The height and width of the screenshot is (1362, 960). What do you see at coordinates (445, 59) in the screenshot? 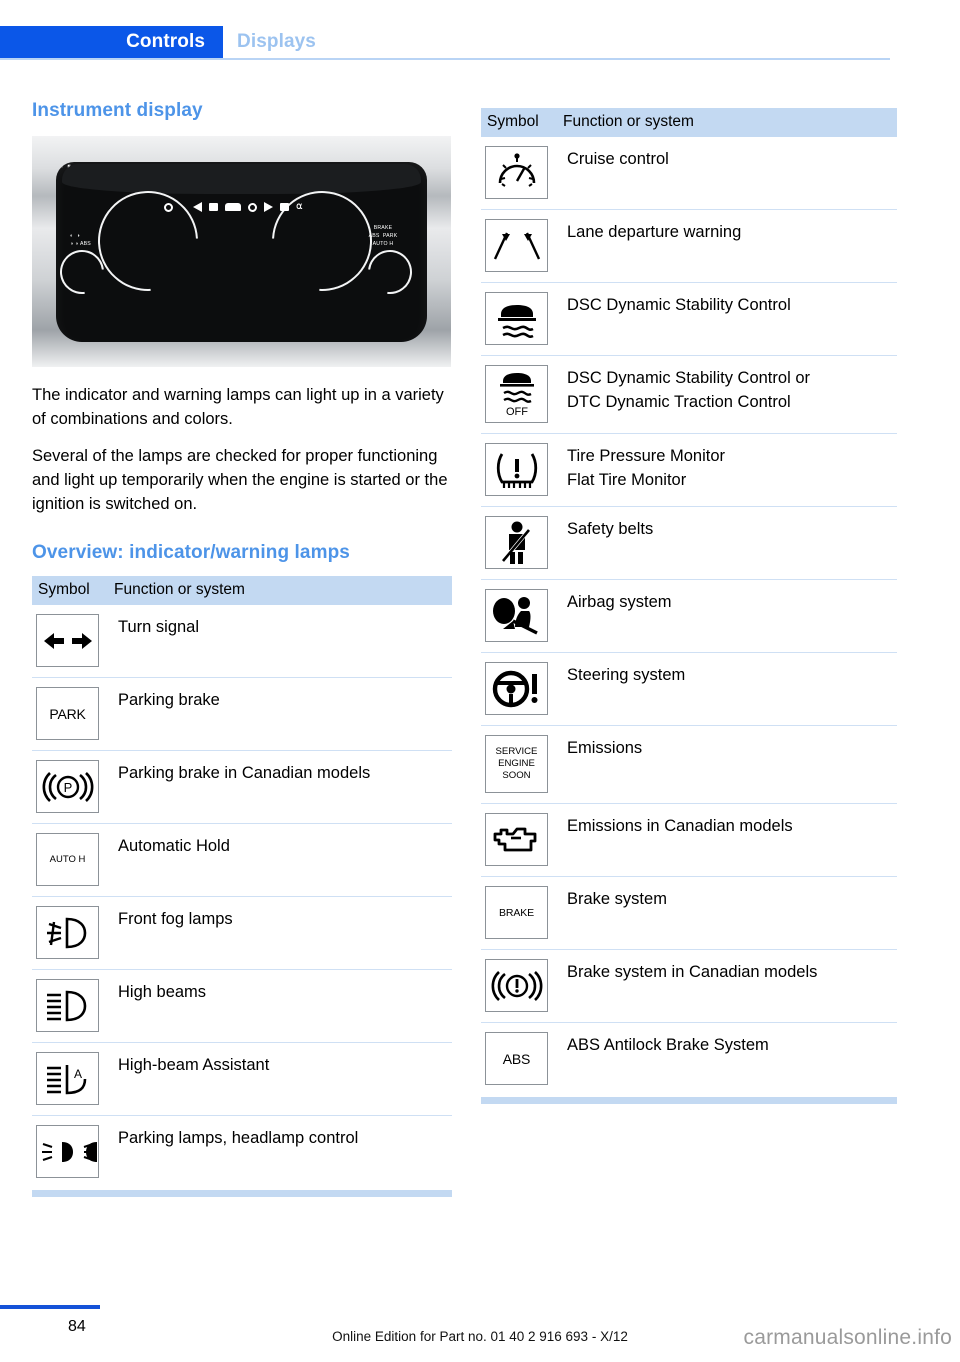
I see `tab-underline-rule` at bounding box center [445, 59].